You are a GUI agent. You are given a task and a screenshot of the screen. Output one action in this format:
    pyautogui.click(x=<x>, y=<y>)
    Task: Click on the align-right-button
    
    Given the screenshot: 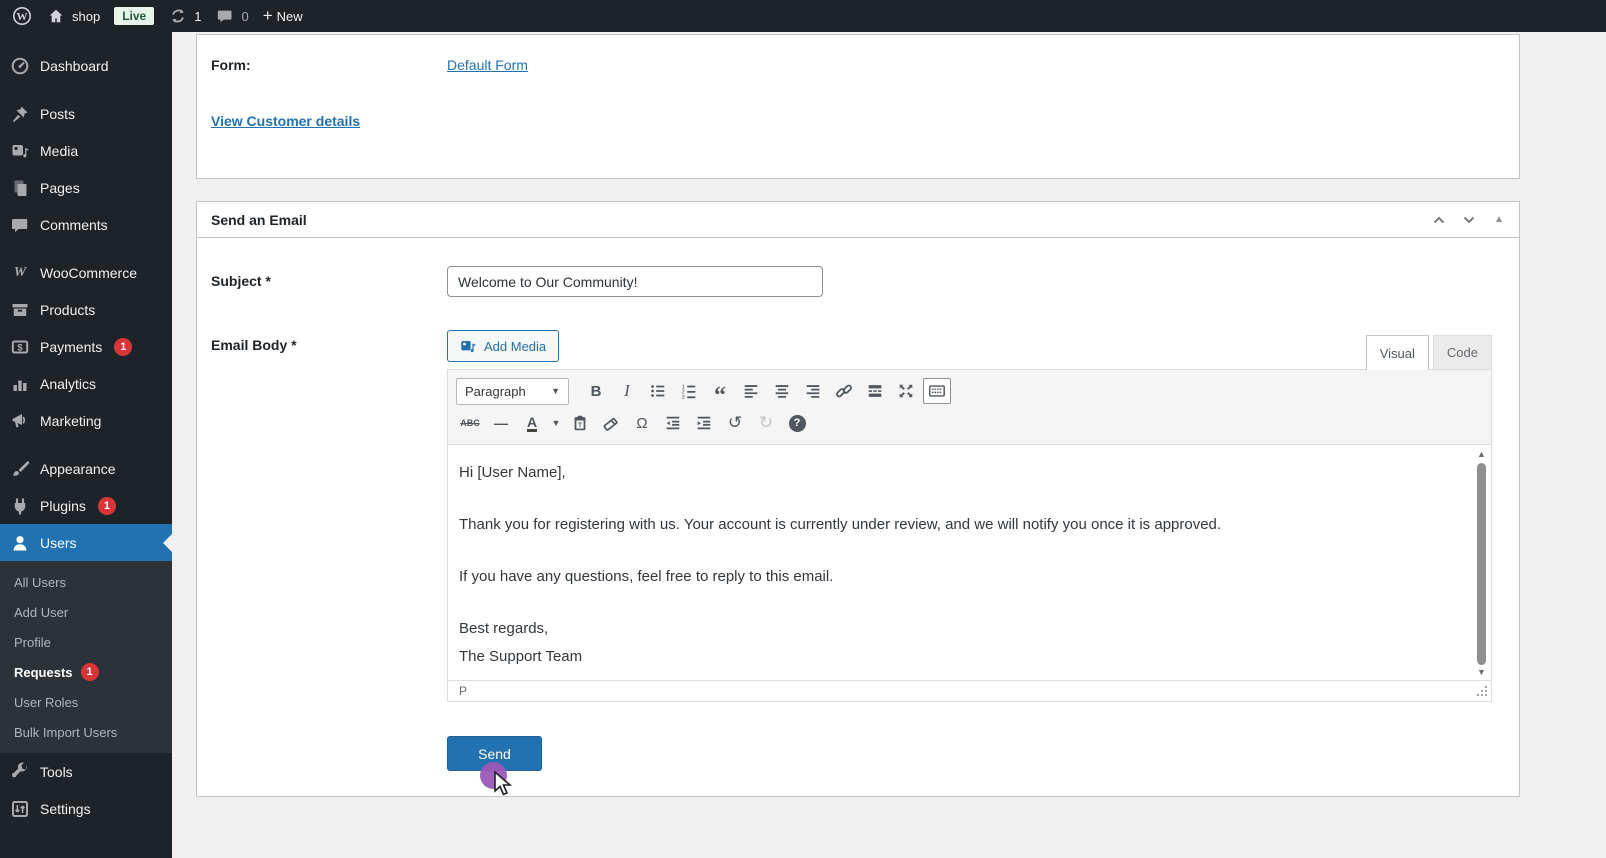 What is the action you would take?
    pyautogui.click(x=813, y=391)
    